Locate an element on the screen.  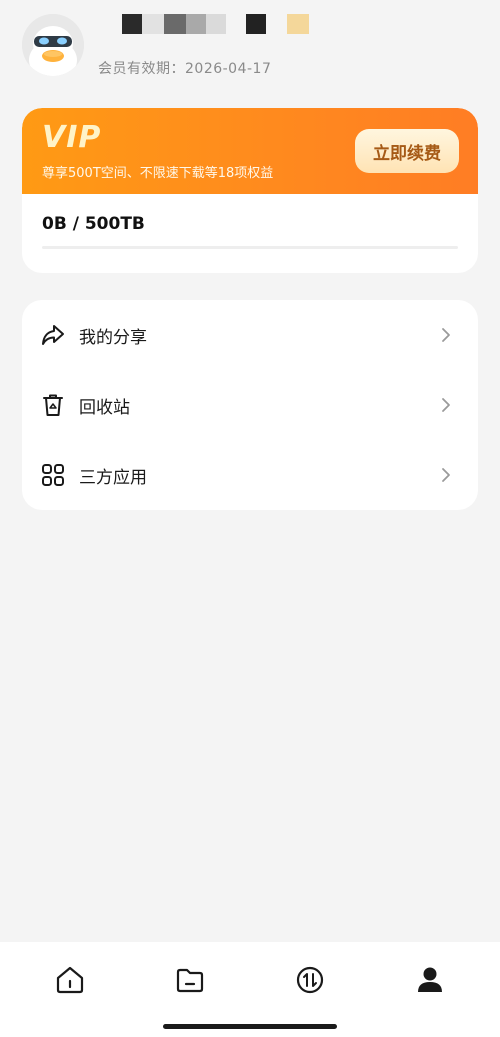
share-icon is located at coordinates (53, 335).